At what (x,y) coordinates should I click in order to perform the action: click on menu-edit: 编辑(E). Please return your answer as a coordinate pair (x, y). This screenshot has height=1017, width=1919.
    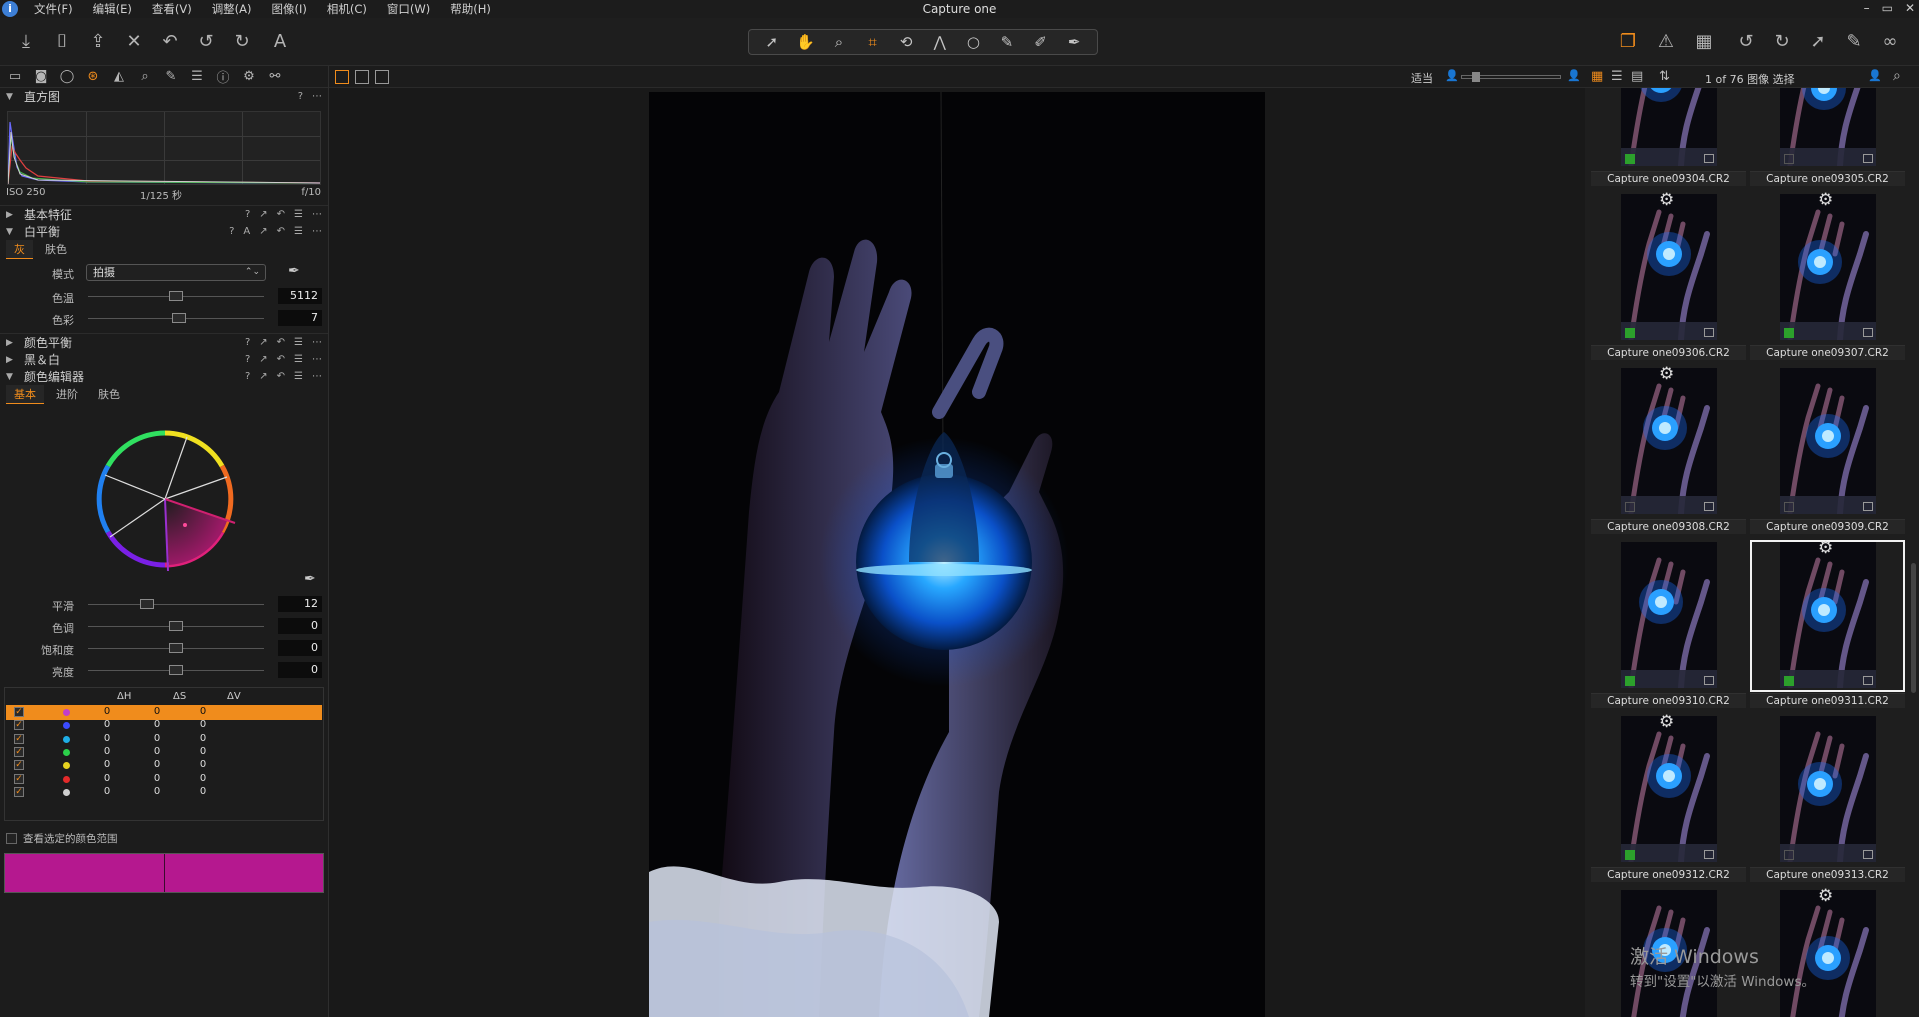
    Looking at the image, I should click on (112, 9).